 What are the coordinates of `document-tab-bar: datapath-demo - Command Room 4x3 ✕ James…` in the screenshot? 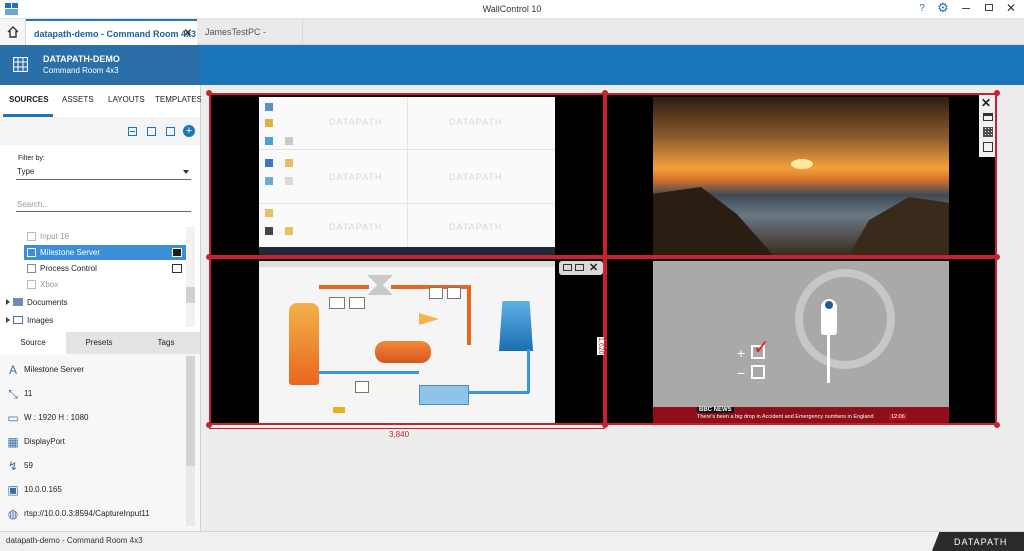 It's located at (512, 41).